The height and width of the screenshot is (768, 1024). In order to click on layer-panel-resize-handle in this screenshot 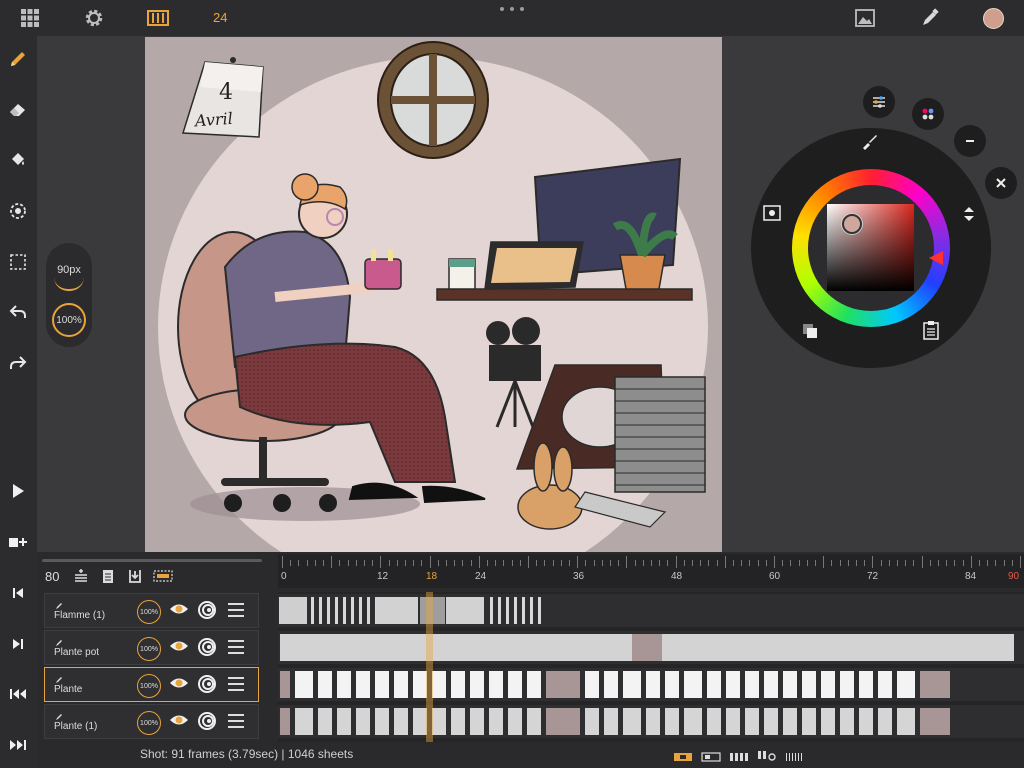, I will do `click(152, 560)`.